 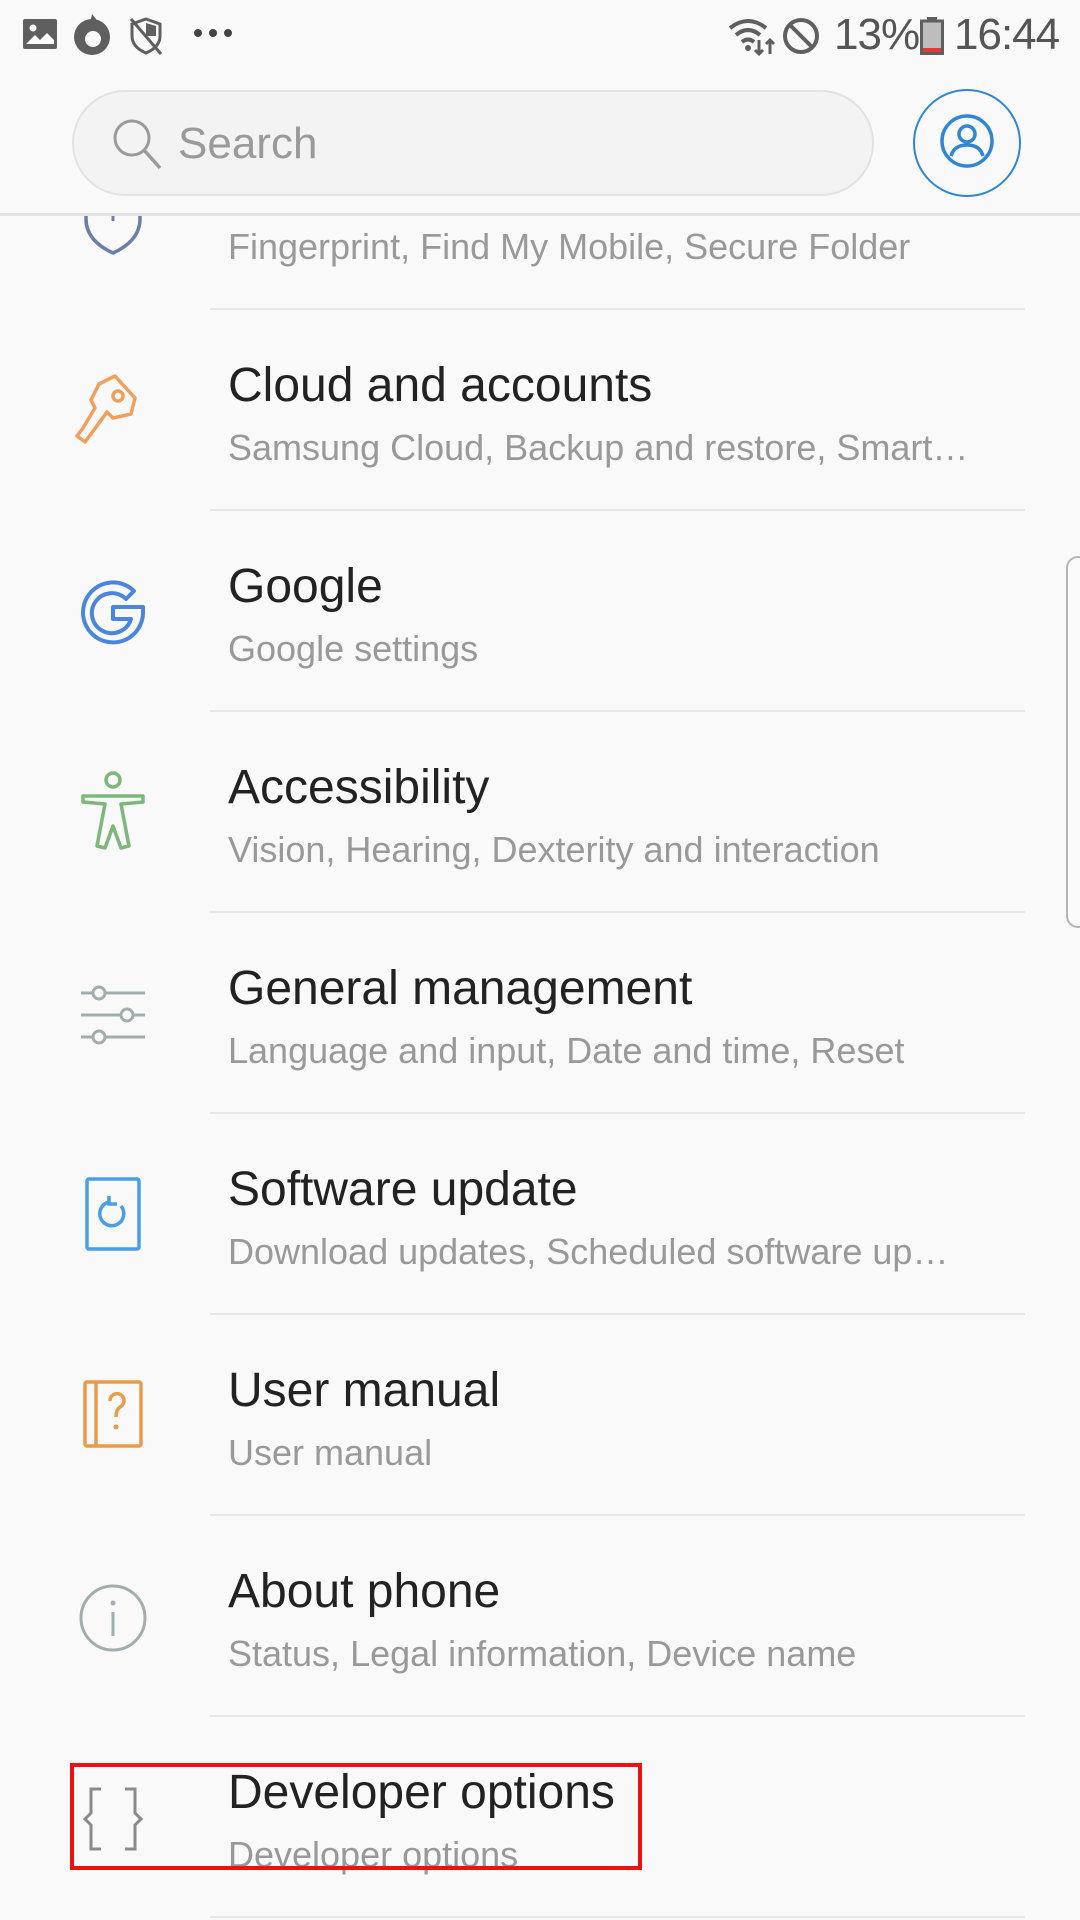 I want to click on status-bar: 13% 16:44, so click(x=540, y=35).